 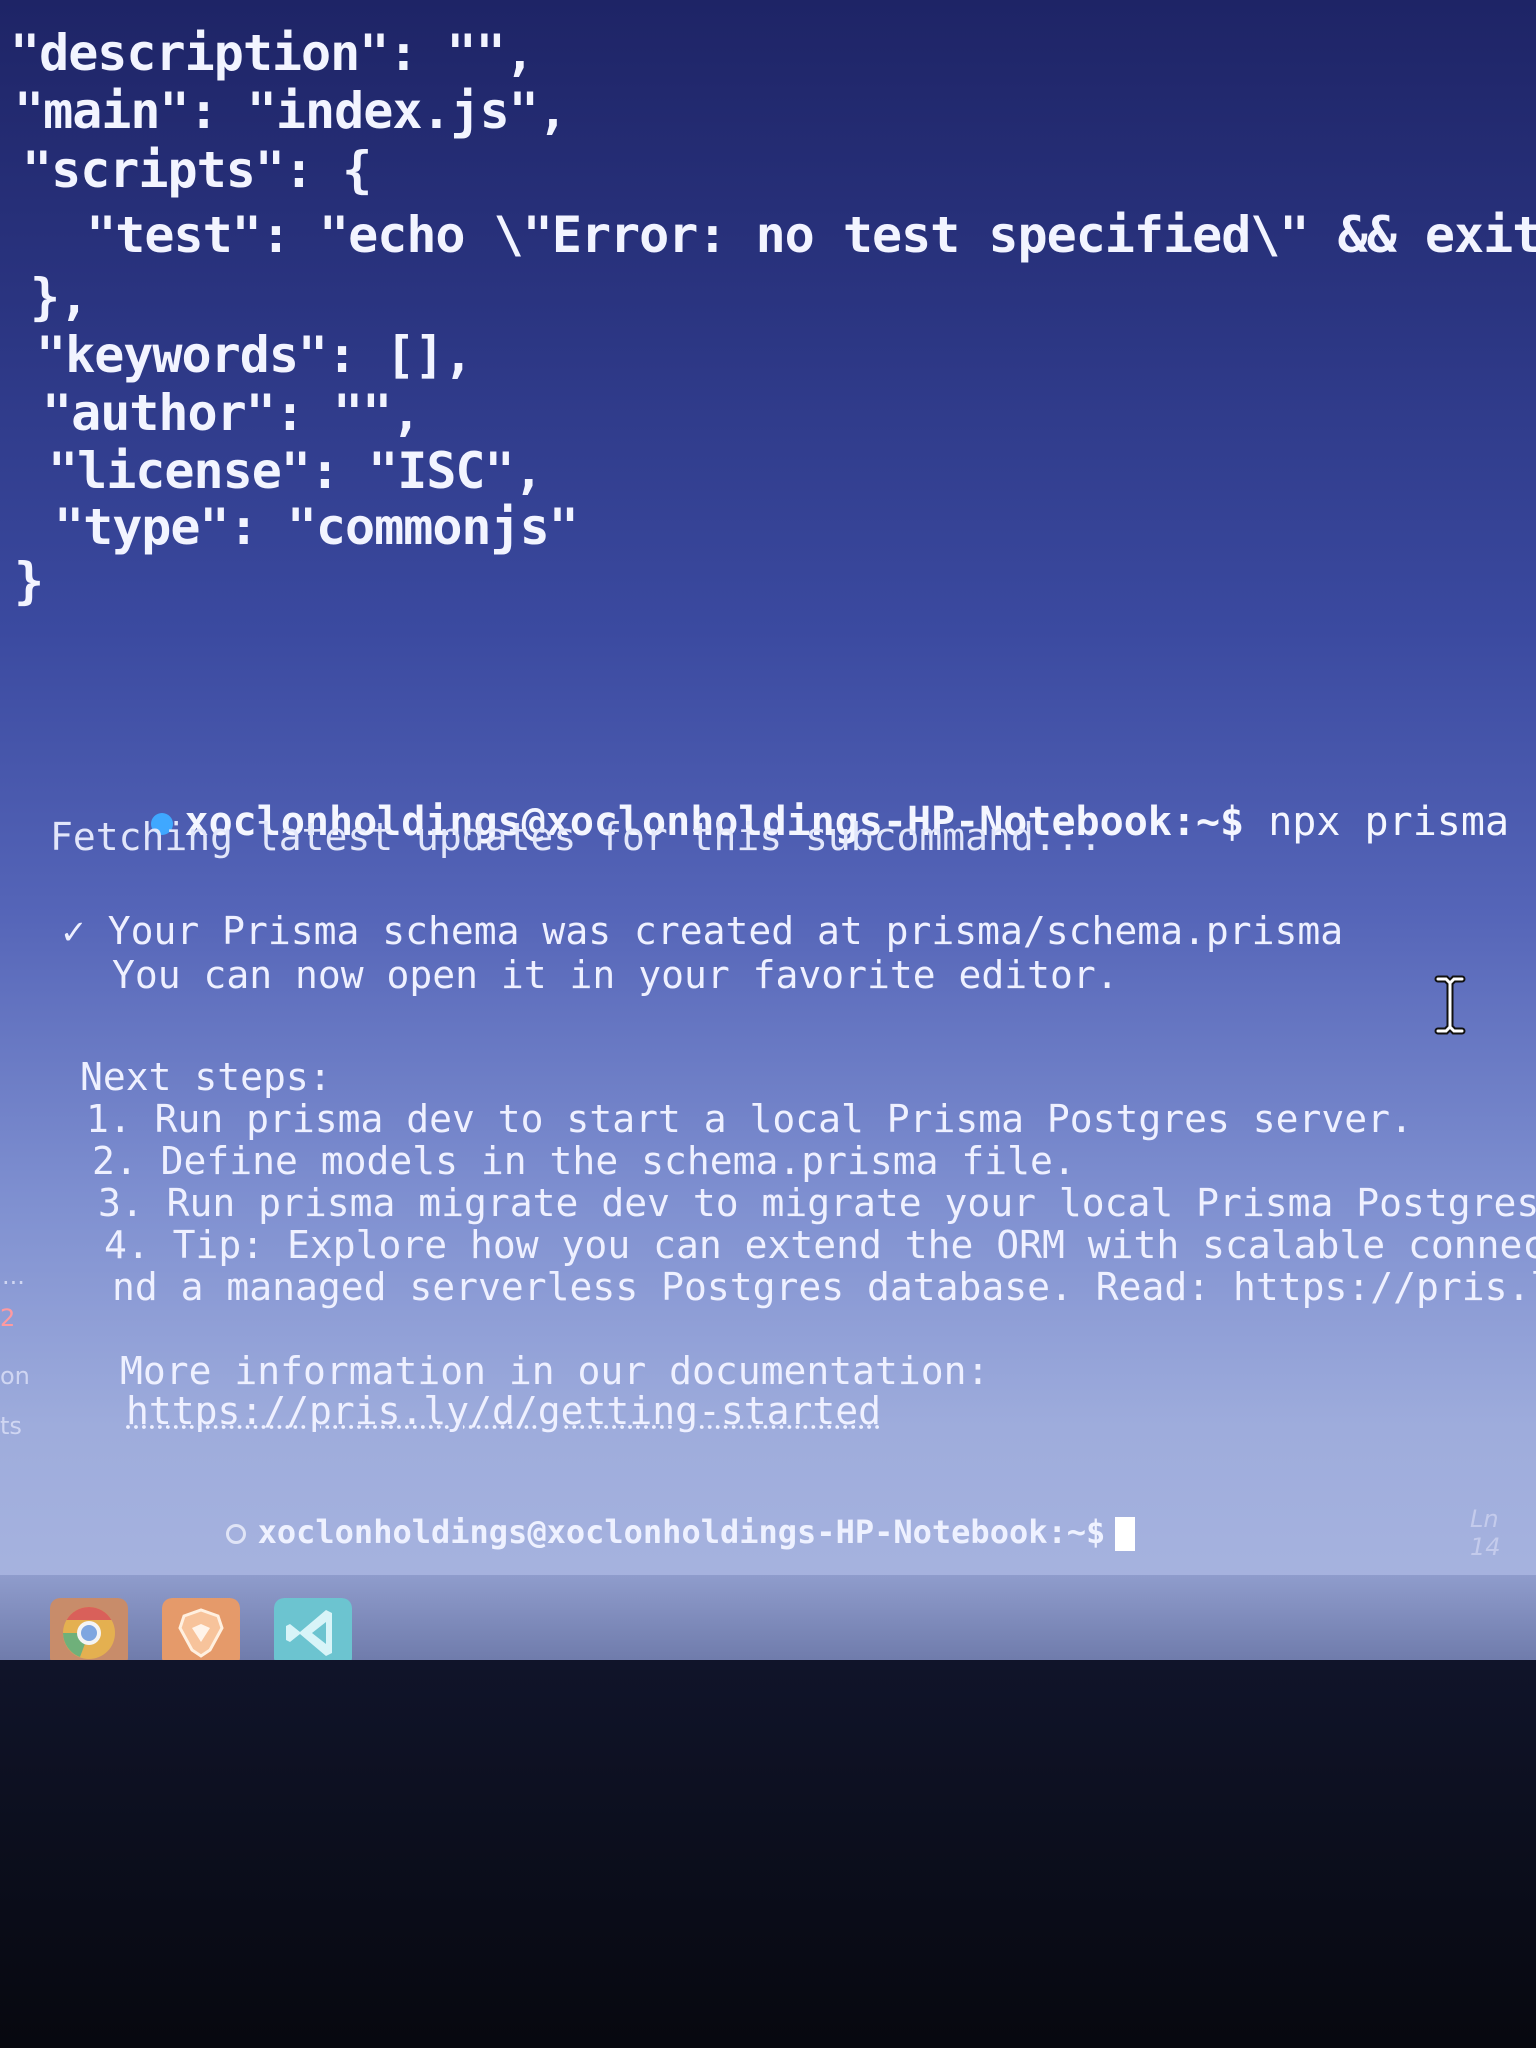 What do you see at coordinates (29, 581) in the screenshot?
I see `json-line: }` at bounding box center [29, 581].